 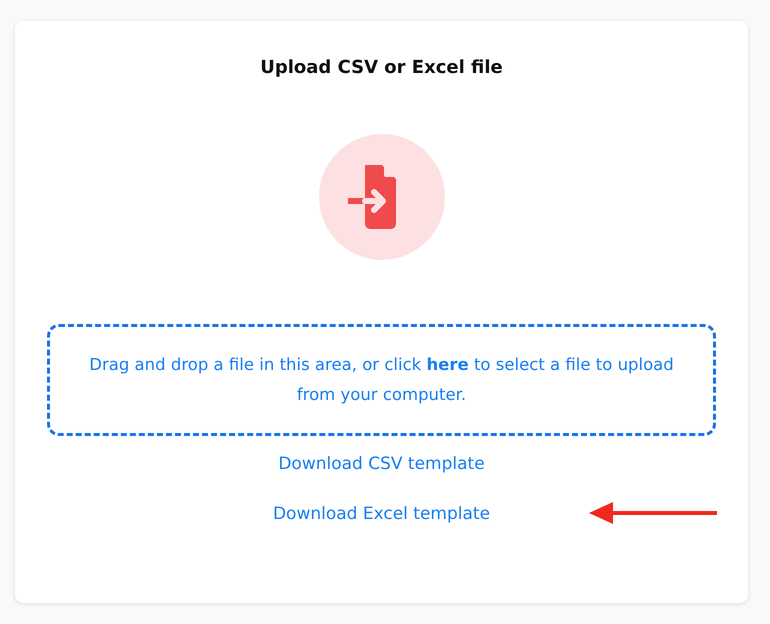 What do you see at coordinates (381, 514) in the screenshot?
I see `download-link: Download Excel template` at bounding box center [381, 514].